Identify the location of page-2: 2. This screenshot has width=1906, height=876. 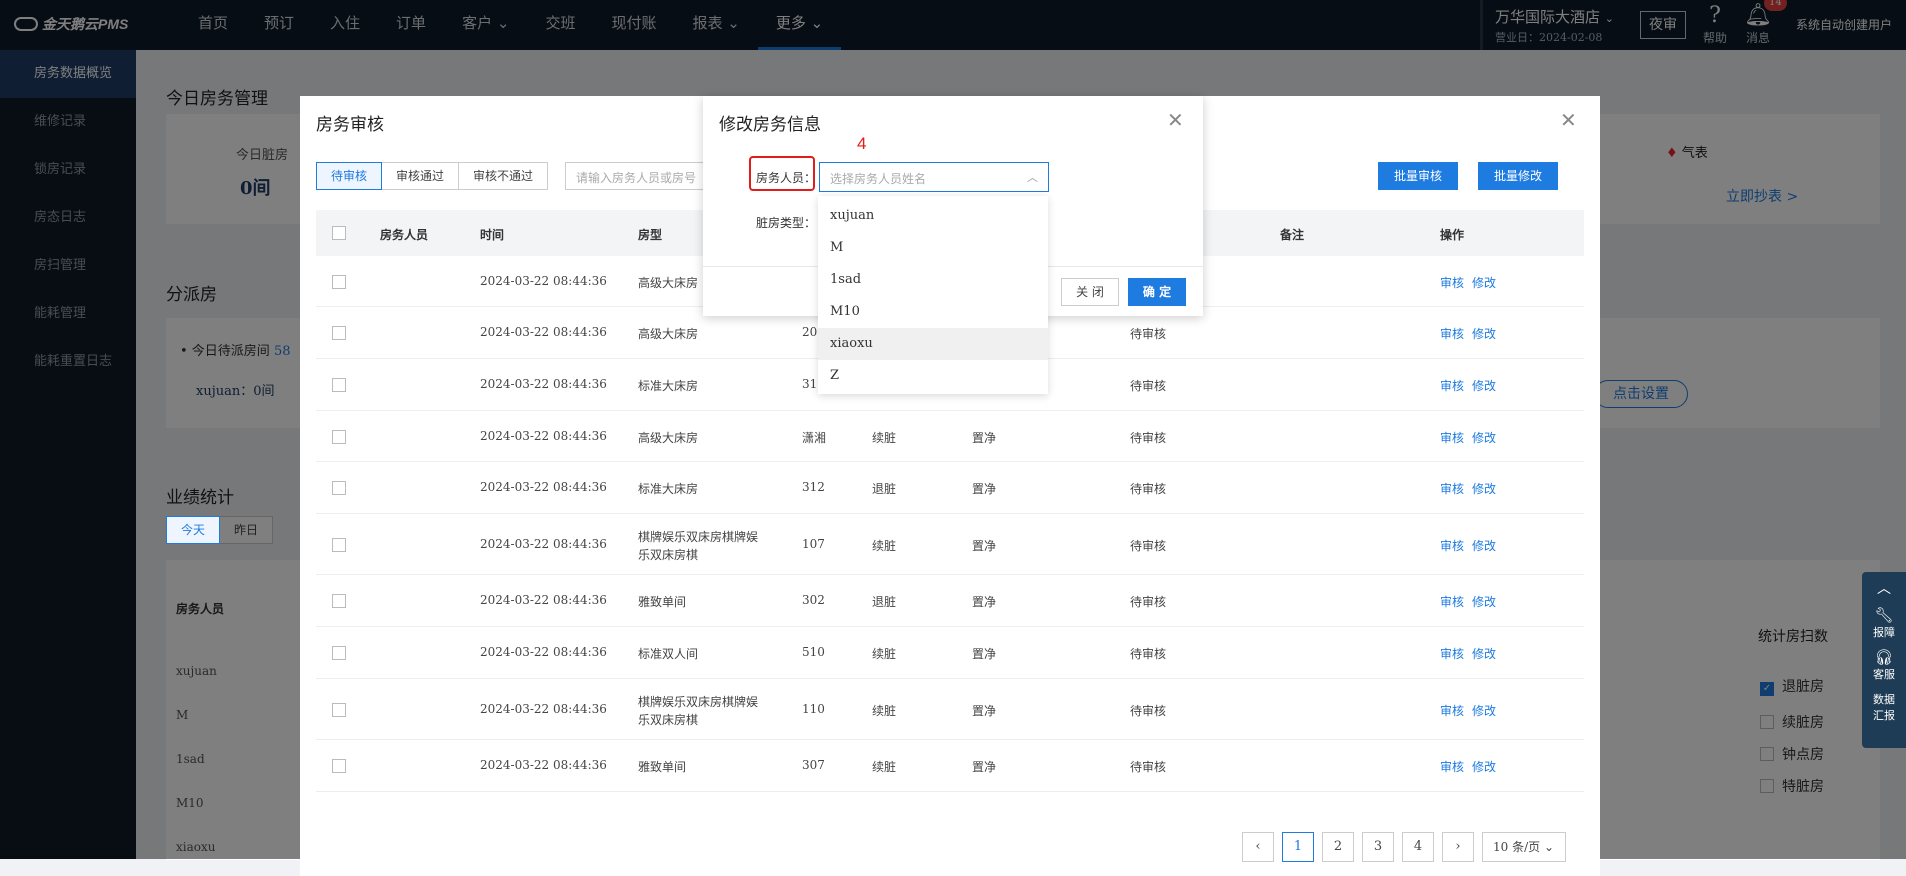
(1338, 847).